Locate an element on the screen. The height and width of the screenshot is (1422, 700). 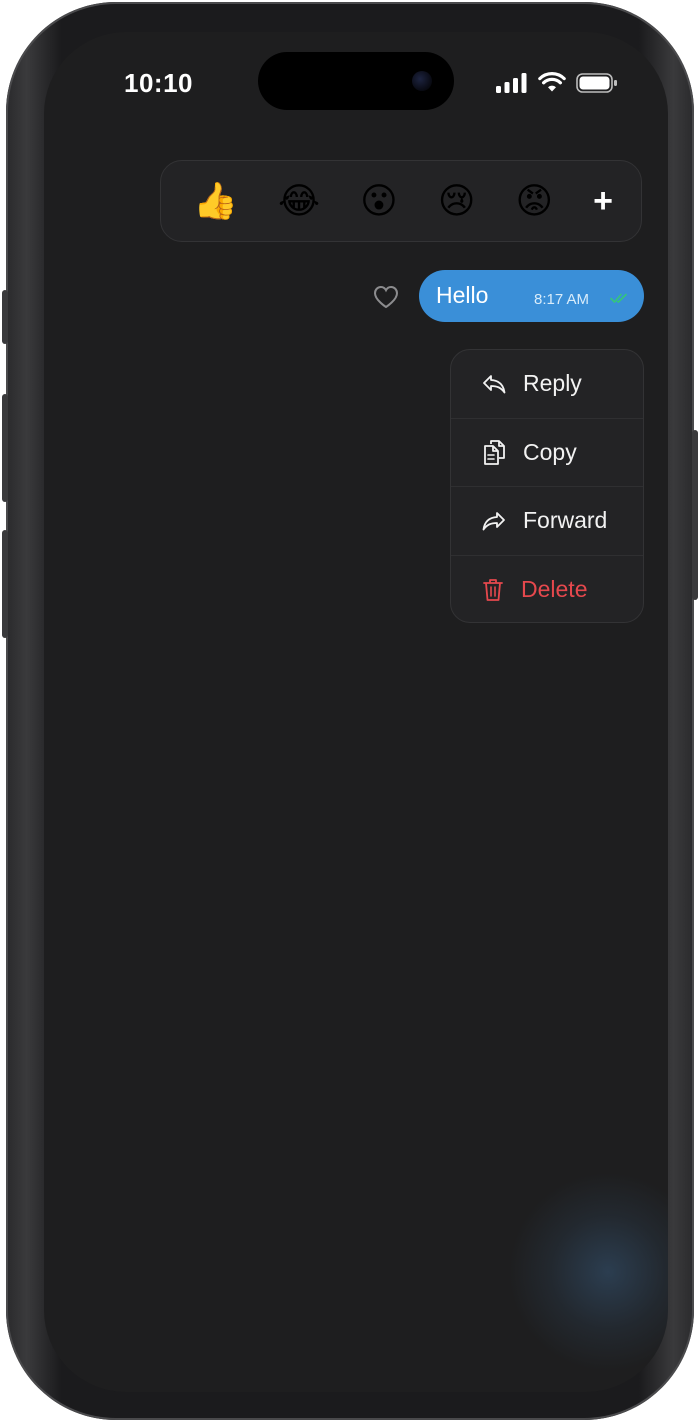
menu-item-copy: Copy is located at coordinates (547, 453).